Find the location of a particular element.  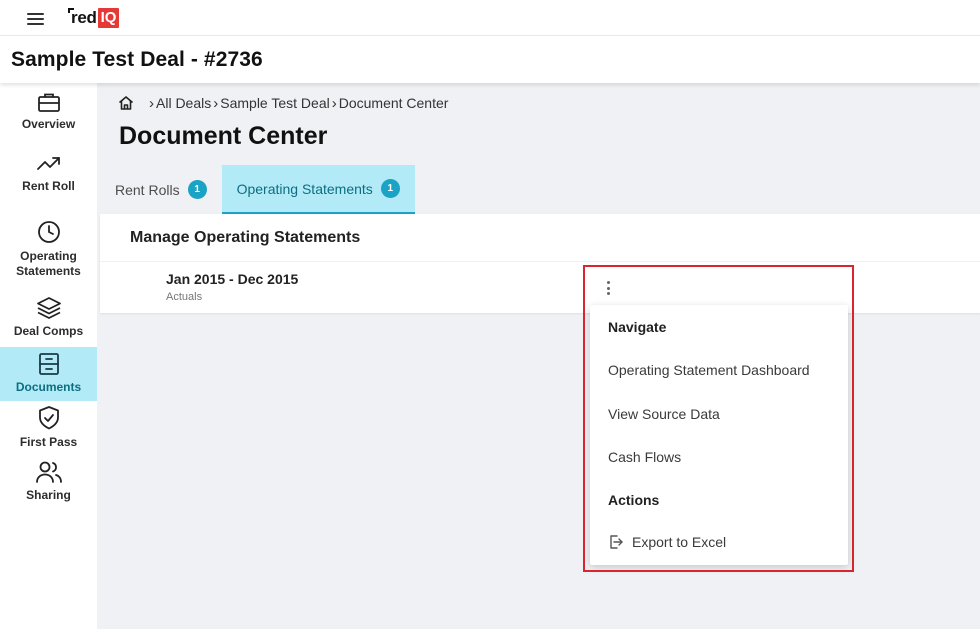

sidebar-item-documents: Documents is located at coordinates (48, 374).